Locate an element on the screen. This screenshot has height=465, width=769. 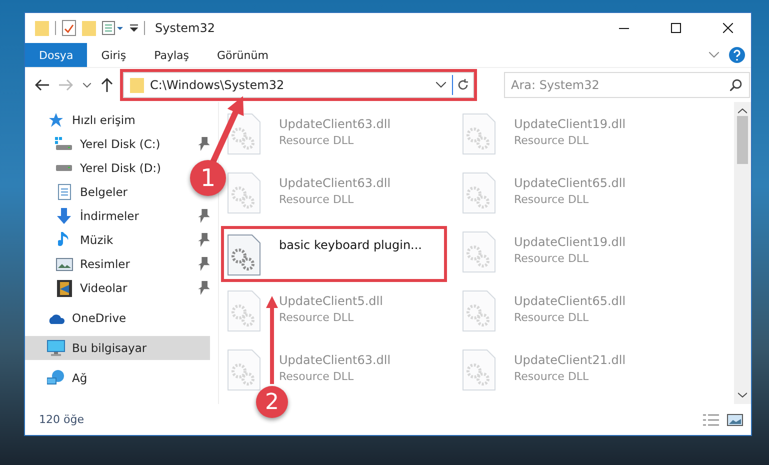
folder-icon is located at coordinates (137, 85).